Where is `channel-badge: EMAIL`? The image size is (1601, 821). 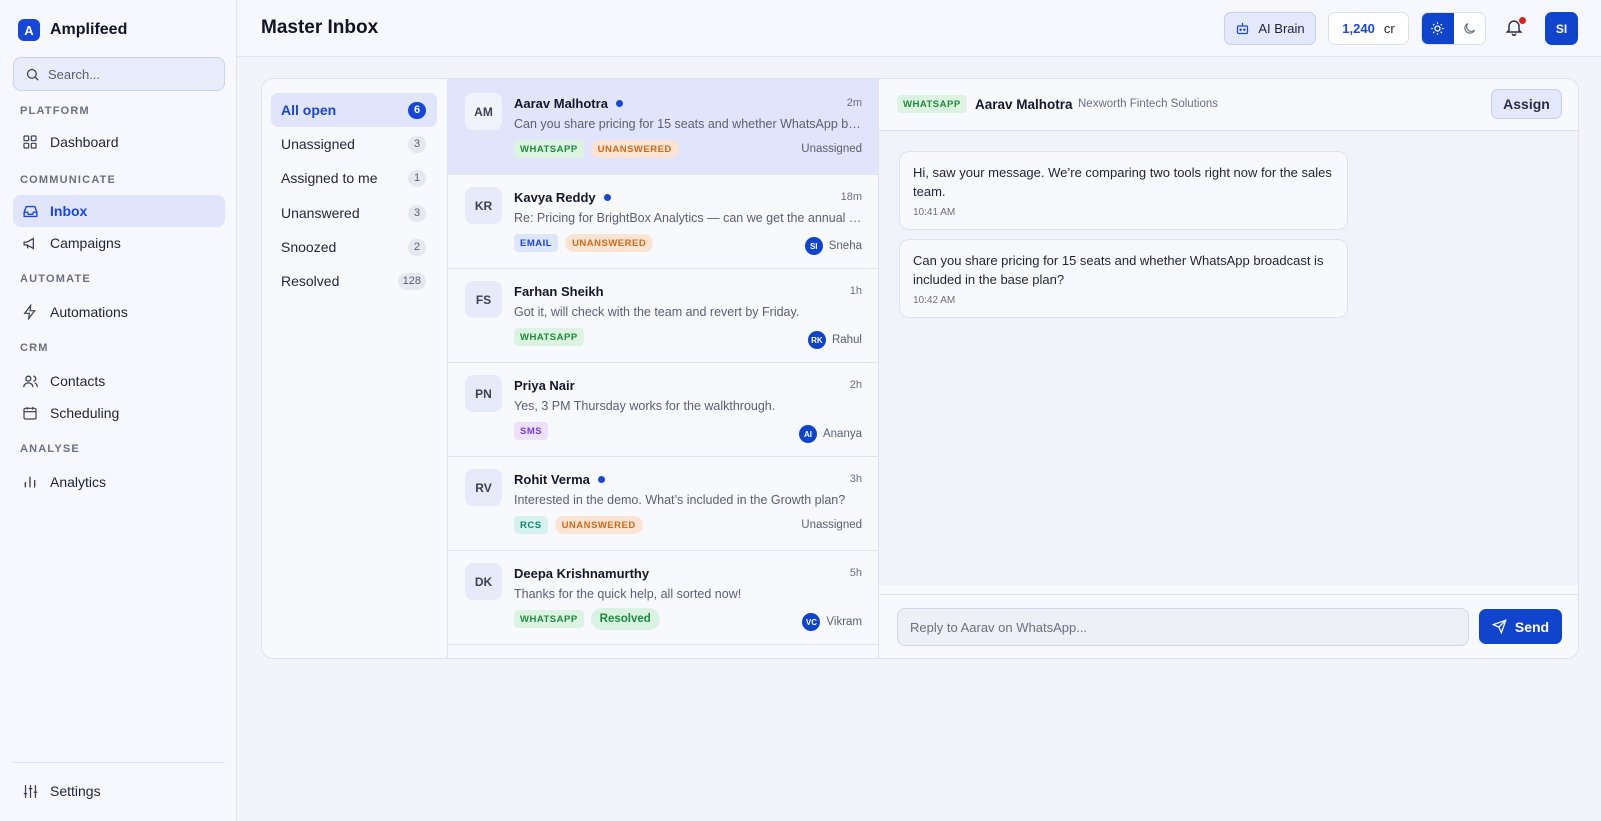
channel-badge: EMAIL is located at coordinates (536, 243).